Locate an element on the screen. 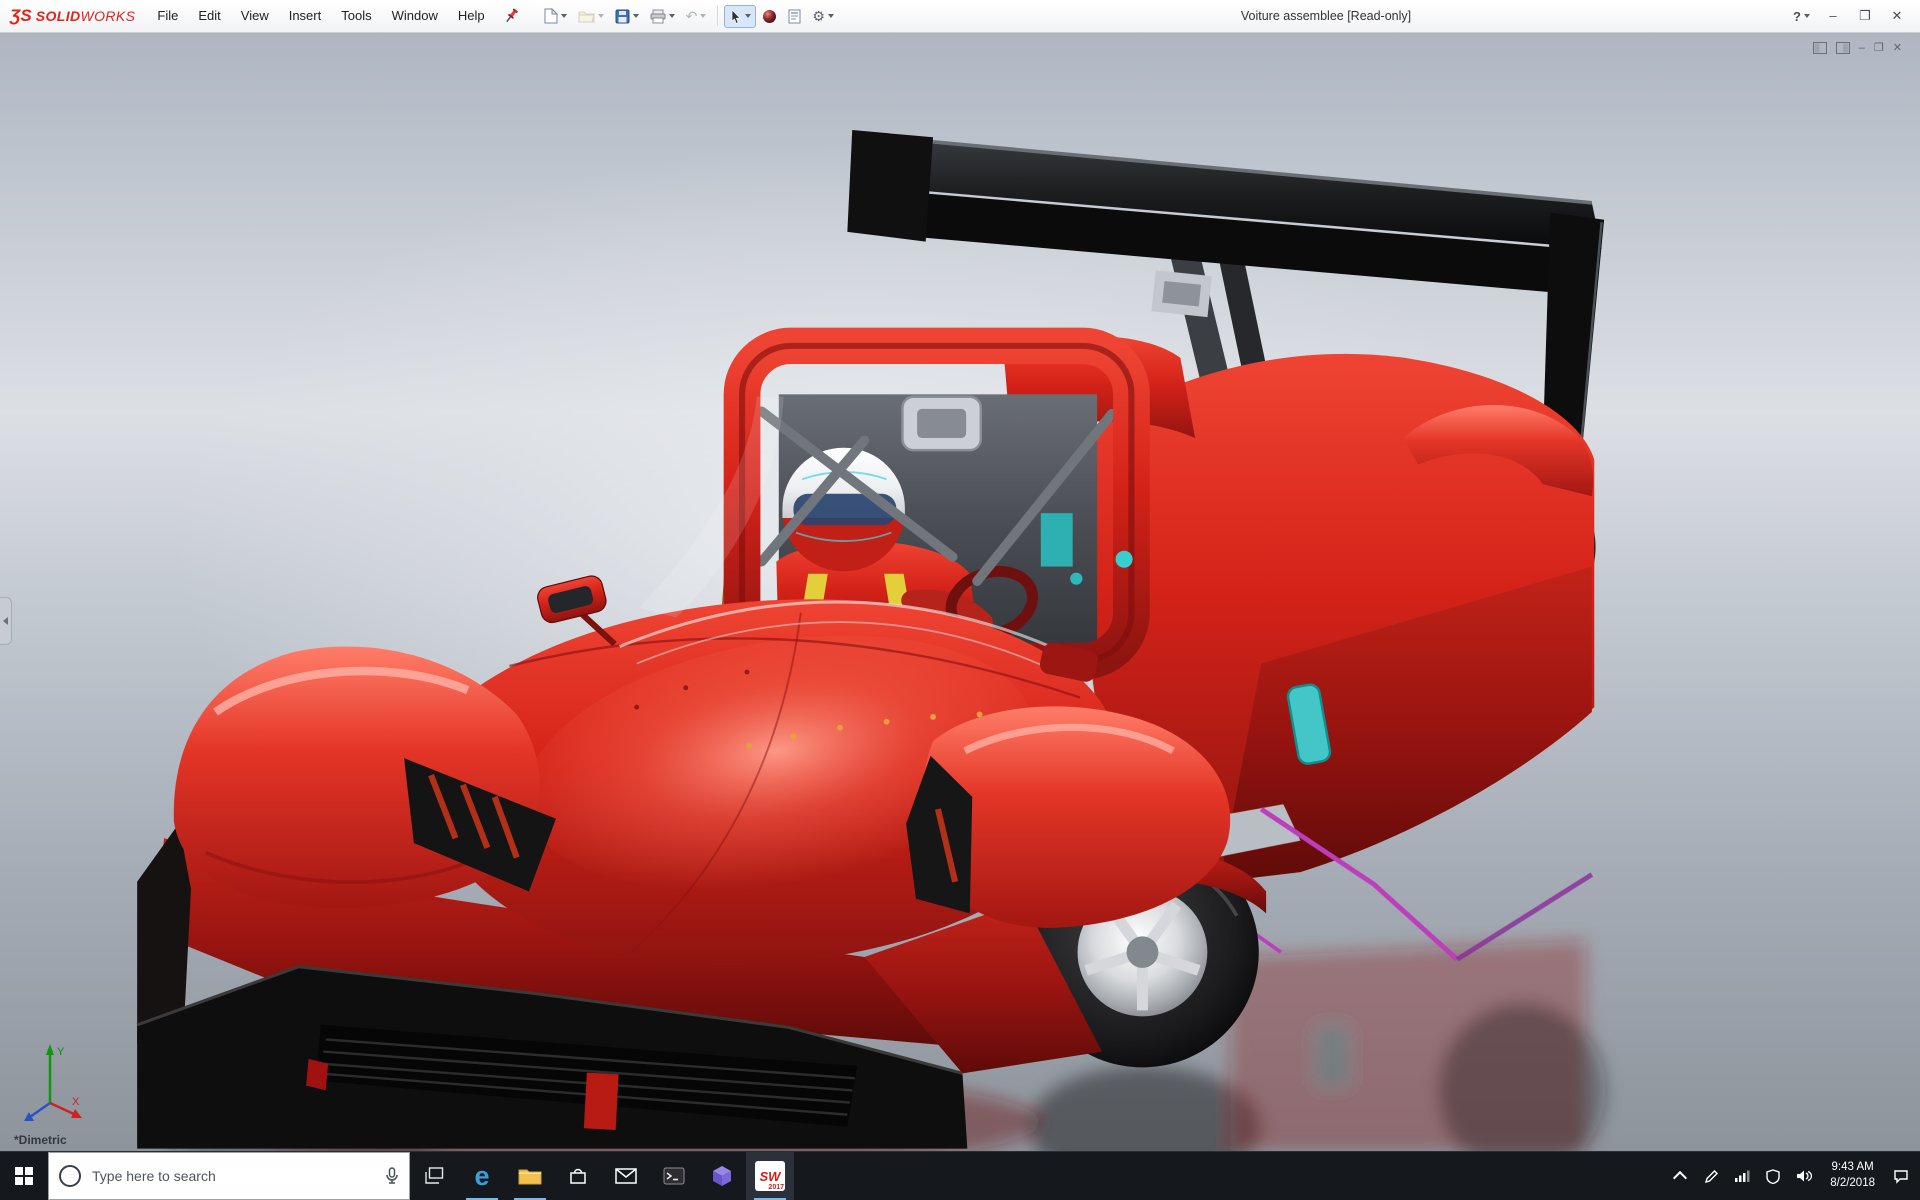 The width and height of the screenshot is (1920, 1200). edge-button: e is located at coordinates (482, 1176).